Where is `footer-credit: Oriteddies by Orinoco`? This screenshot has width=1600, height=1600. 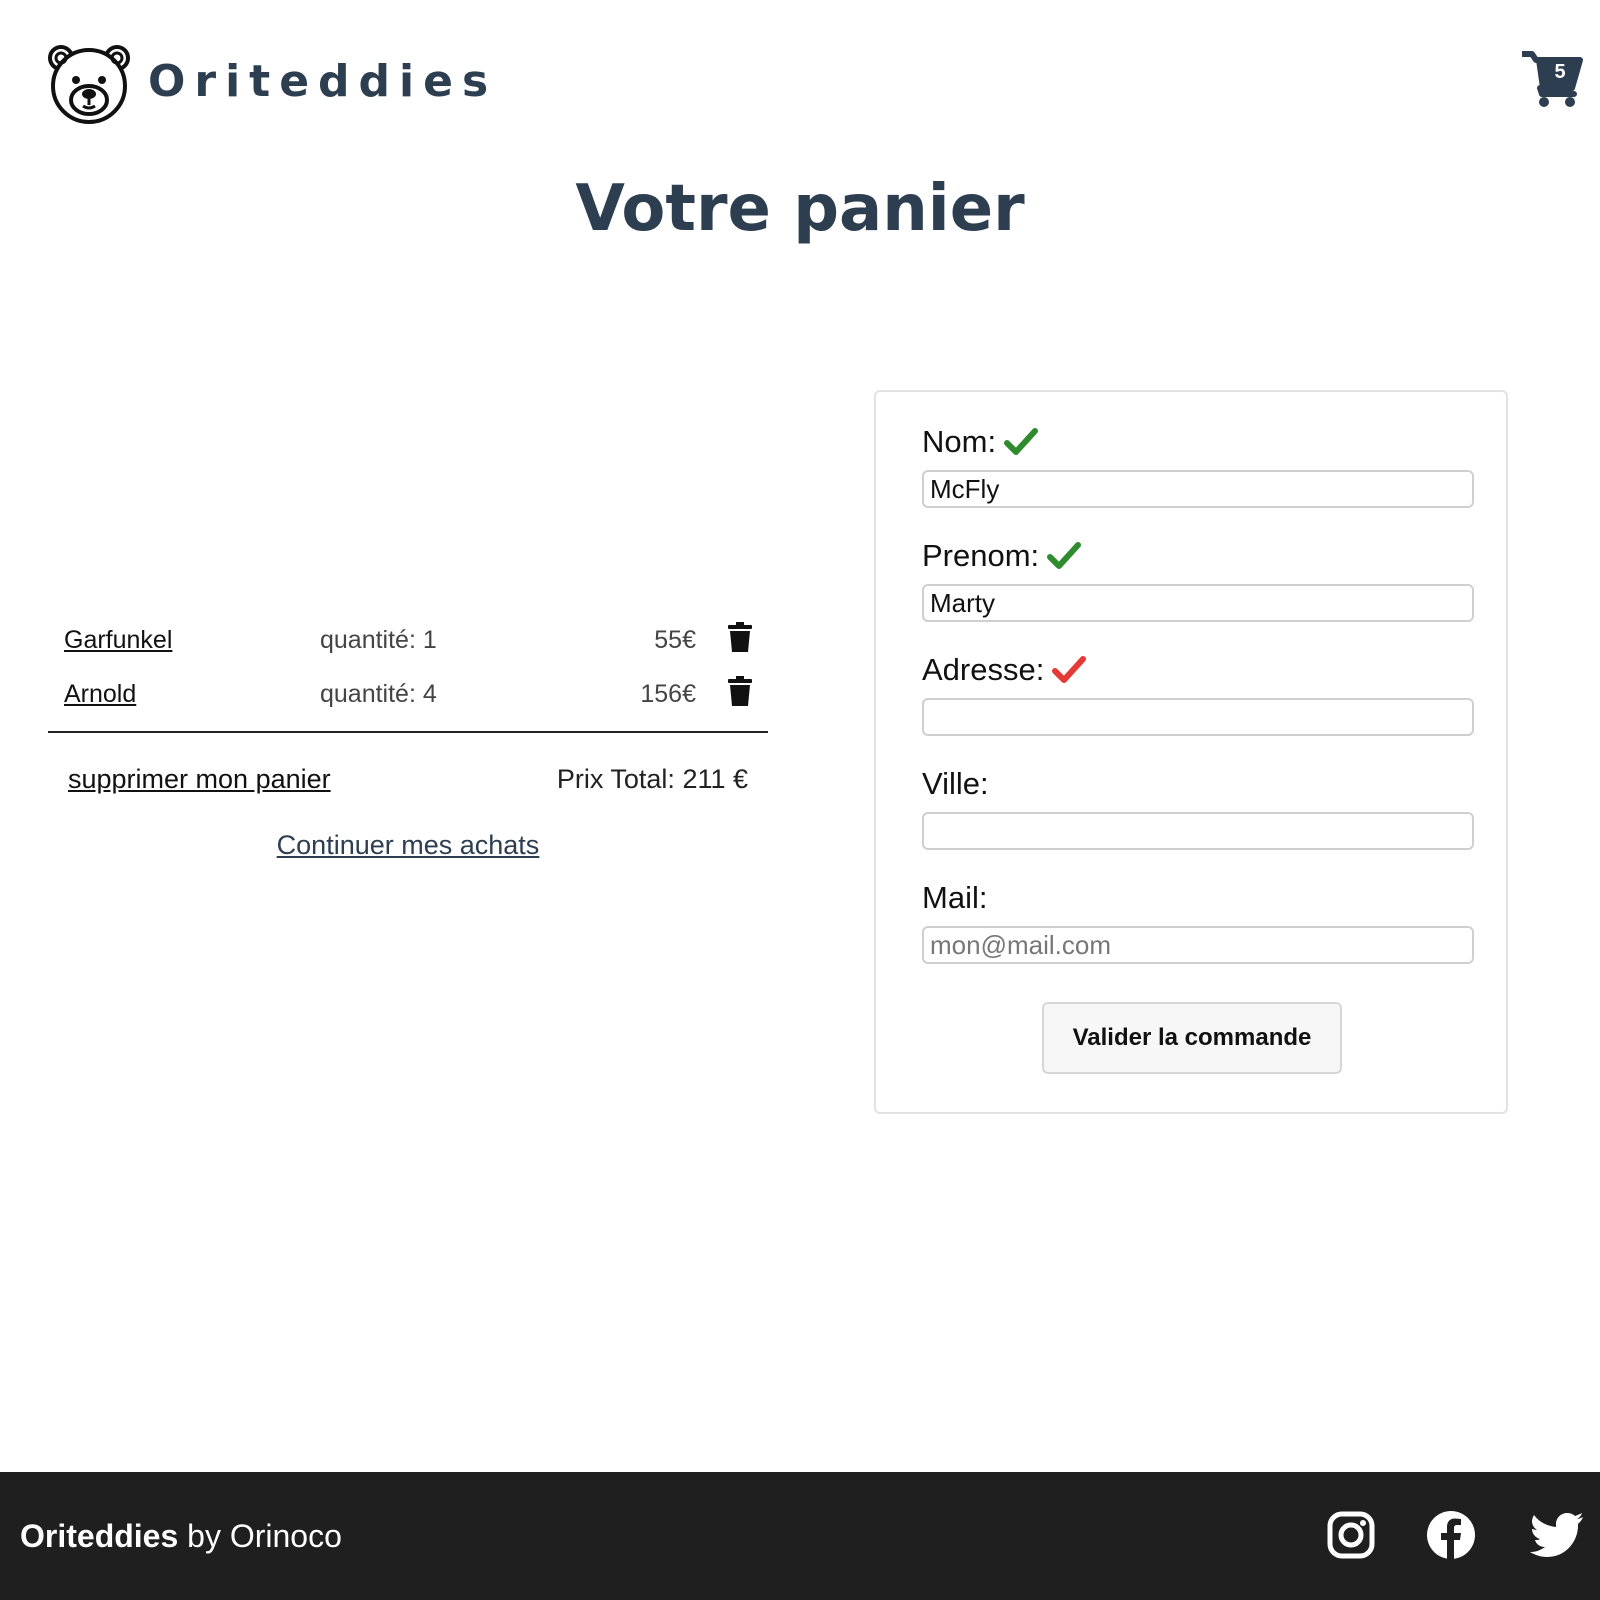
footer-credit: Oriteddies by Orinoco is located at coordinates (181, 1536).